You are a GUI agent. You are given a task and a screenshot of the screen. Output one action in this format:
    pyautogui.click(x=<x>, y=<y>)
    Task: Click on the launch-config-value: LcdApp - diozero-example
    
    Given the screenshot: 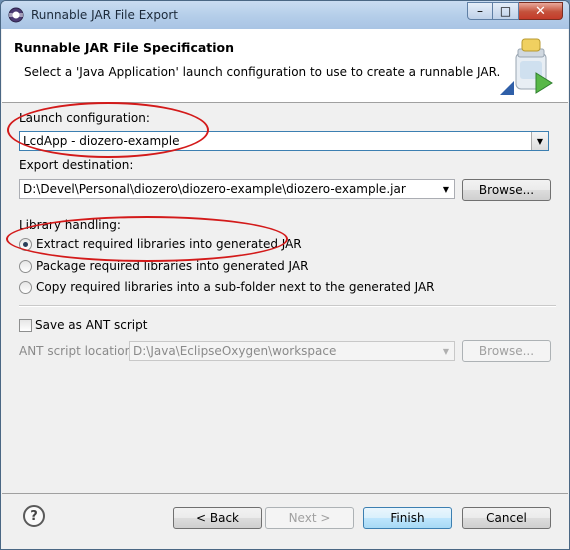 What is the action you would take?
    pyautogui.click(x=101, y=141)
    